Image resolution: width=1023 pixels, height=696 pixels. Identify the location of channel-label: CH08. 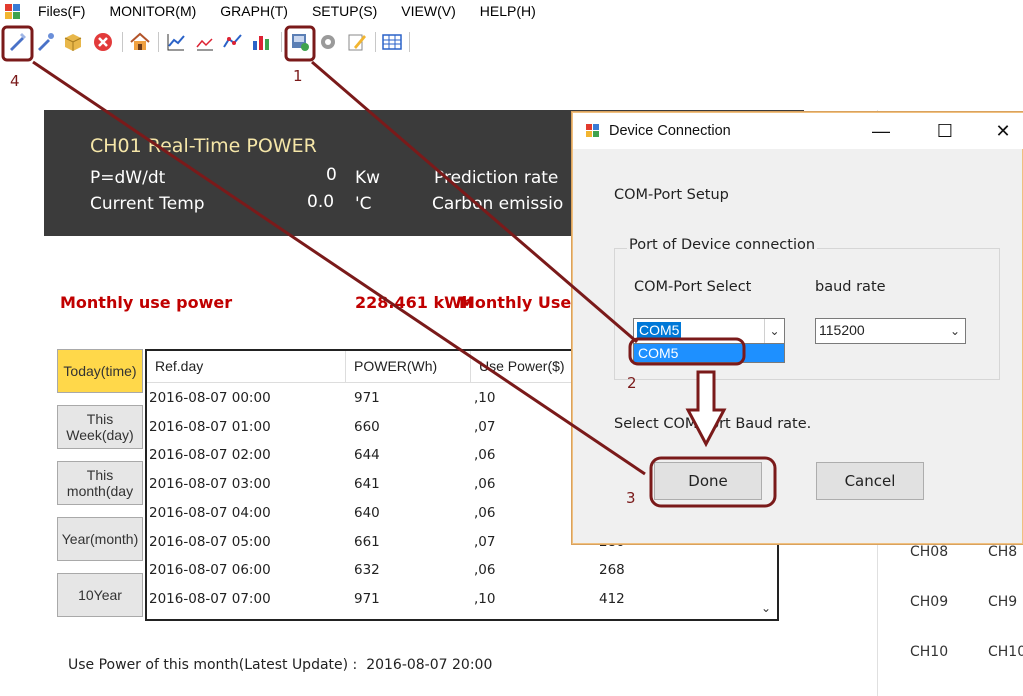
(929, 552).